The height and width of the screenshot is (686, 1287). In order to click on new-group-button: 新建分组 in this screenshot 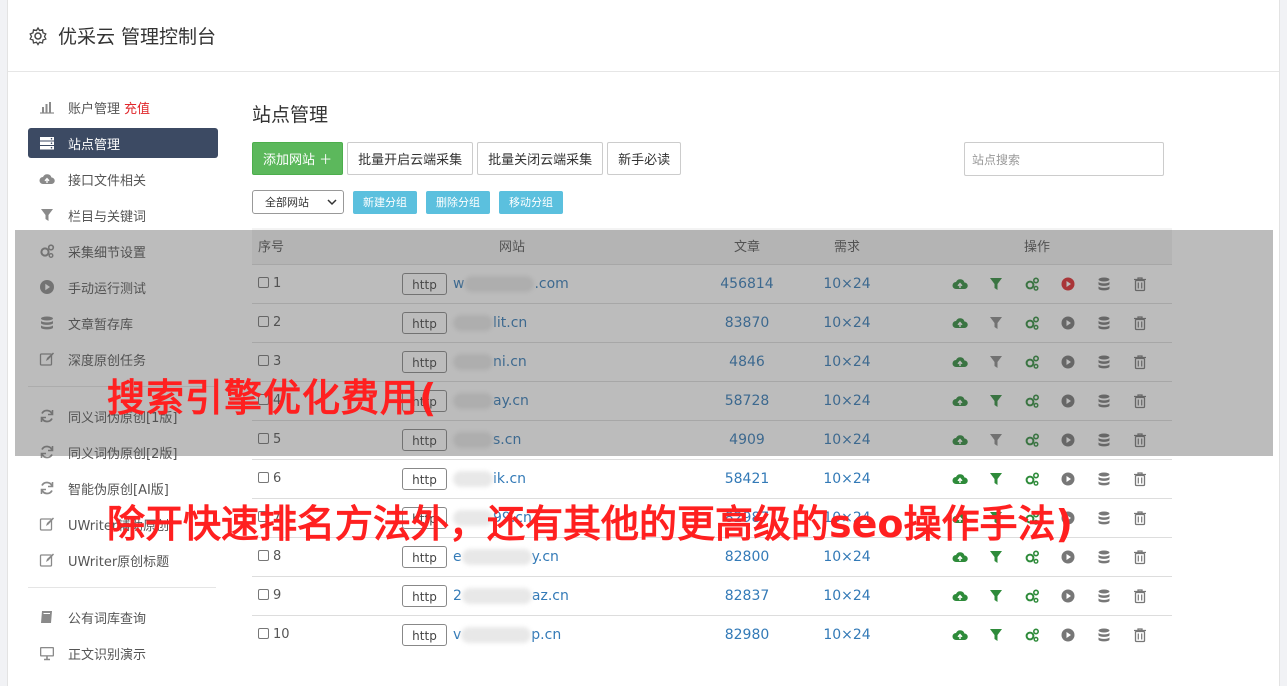, I will do `click(385, 202)`.